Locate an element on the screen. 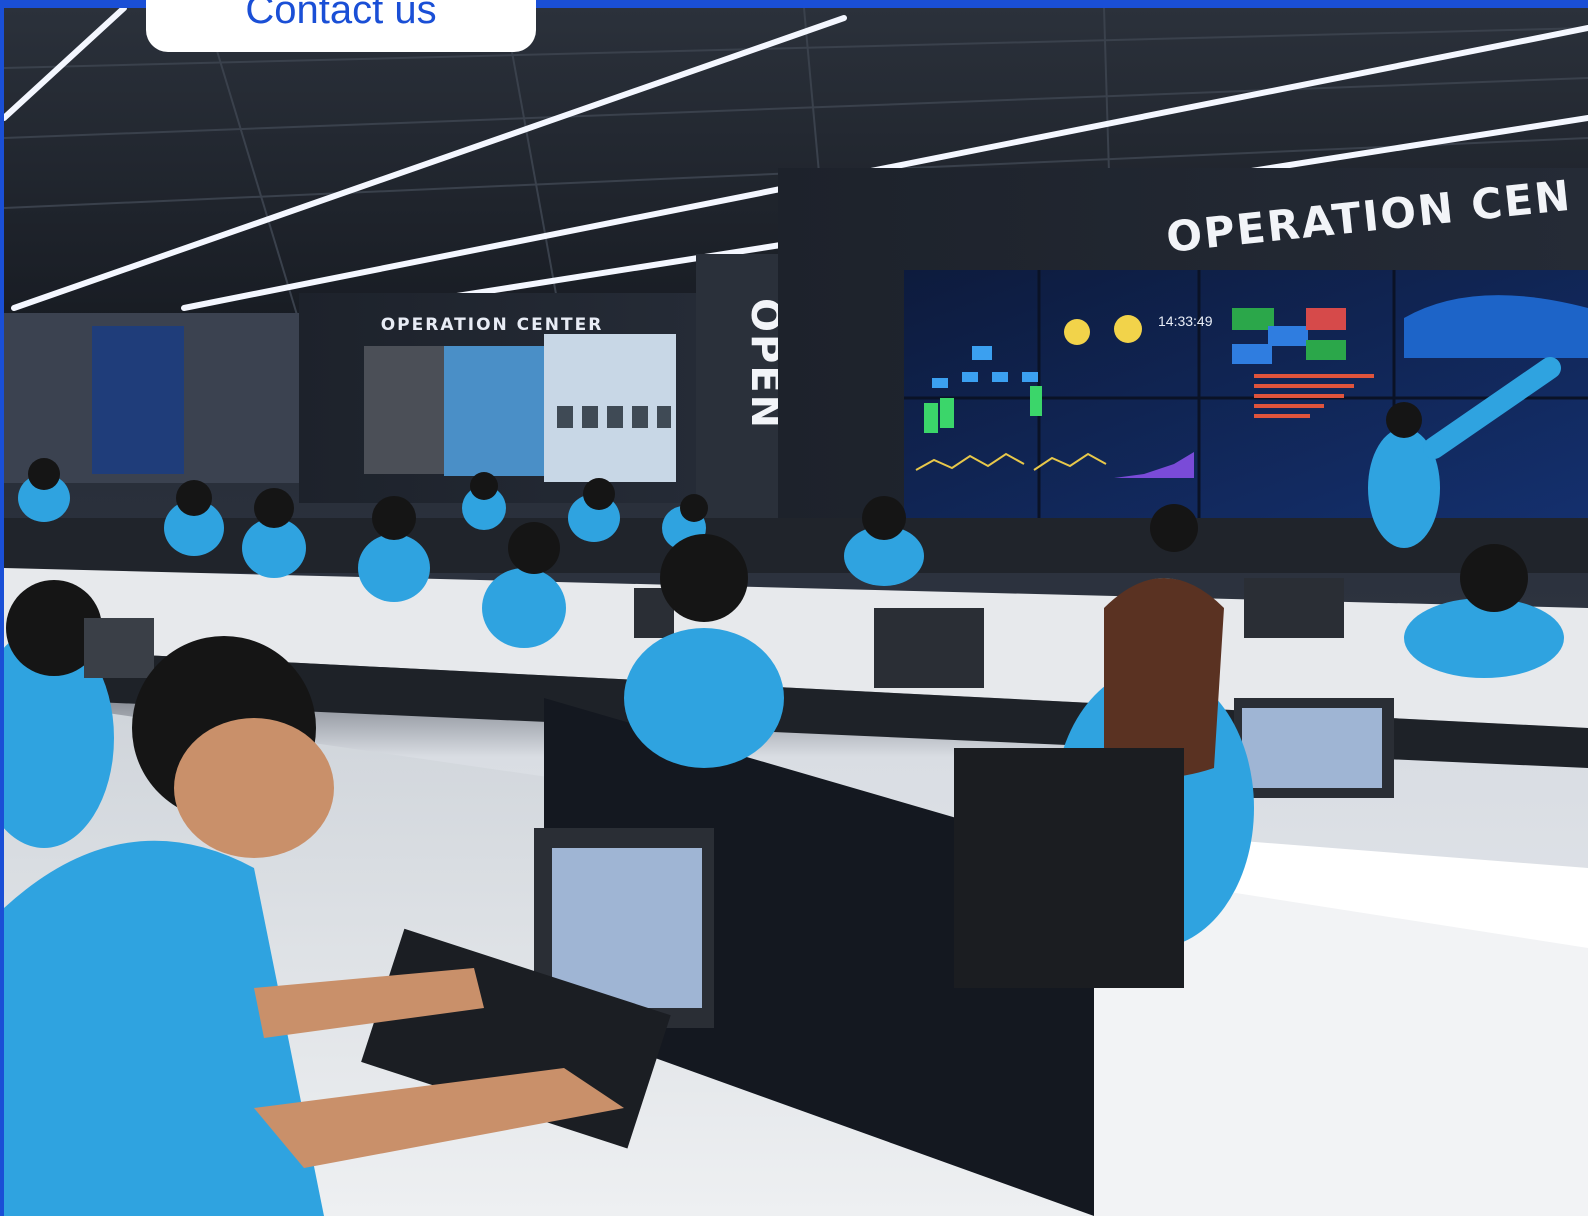  small-wall-sign: OPERATION CENTER is located at coordinates (492, 325).